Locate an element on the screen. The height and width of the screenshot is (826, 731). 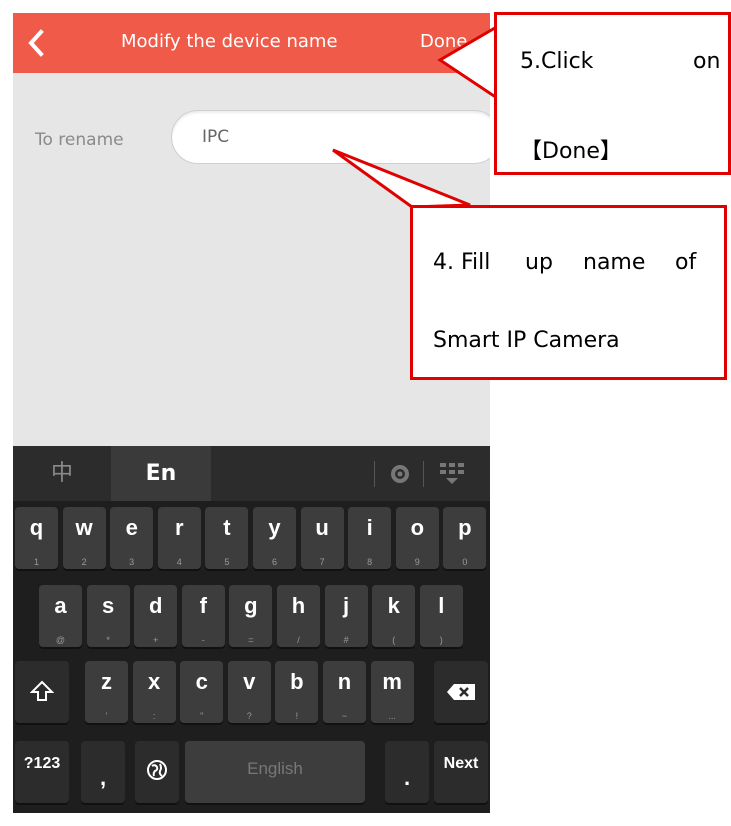
callout-pointer-step4 is located at coordinates (401, 178).